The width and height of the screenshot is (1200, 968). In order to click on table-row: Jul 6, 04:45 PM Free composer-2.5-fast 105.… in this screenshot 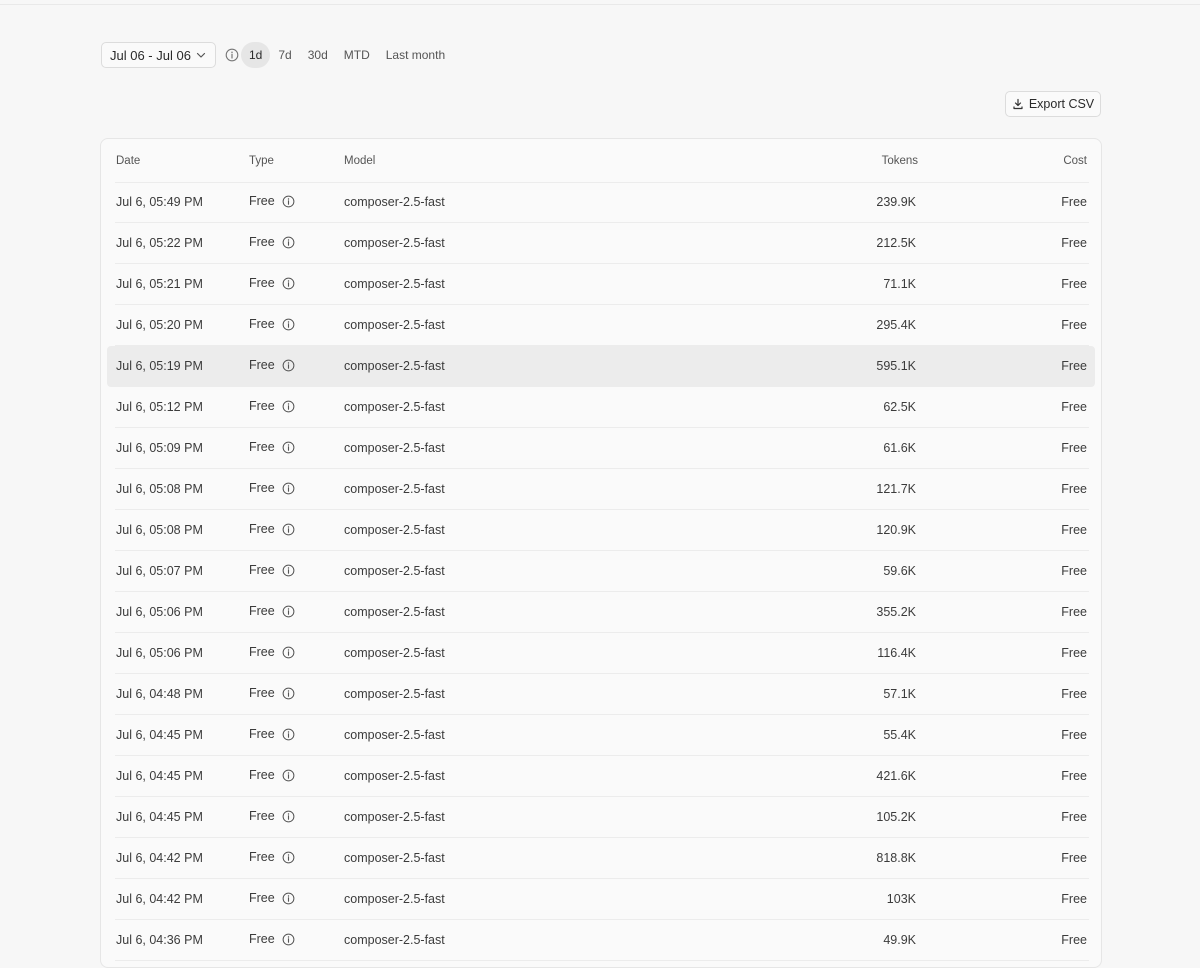, I will do `click(601, 817)`.